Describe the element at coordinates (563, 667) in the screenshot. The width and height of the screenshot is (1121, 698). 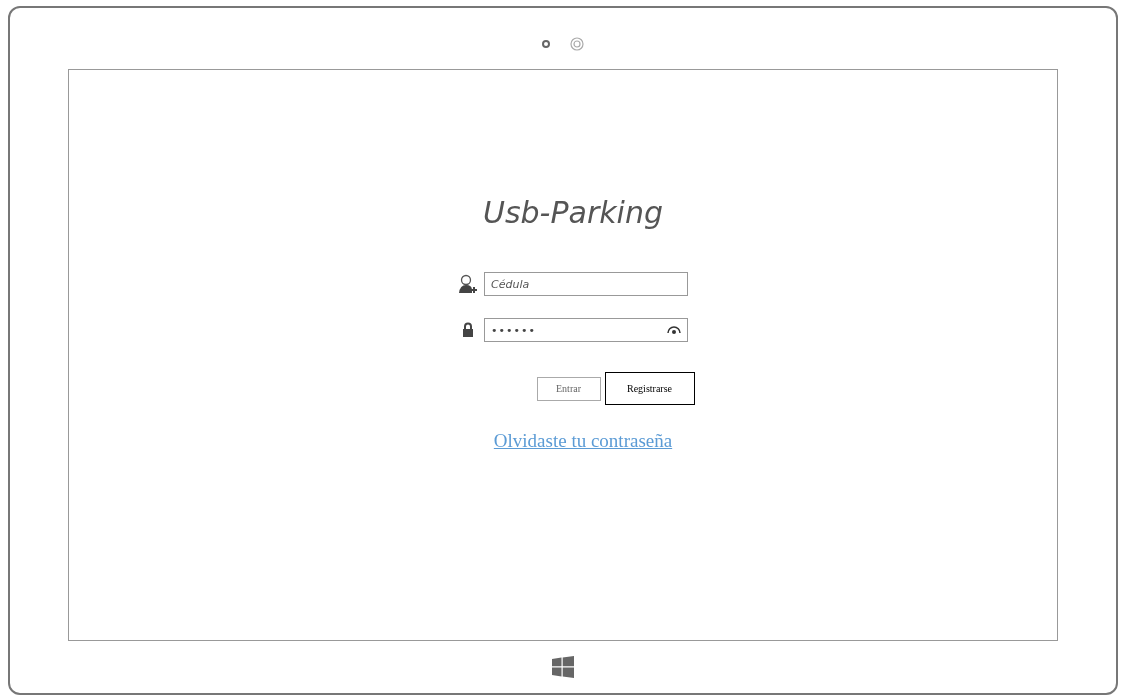
I see `windows-logo-icon` at that location.